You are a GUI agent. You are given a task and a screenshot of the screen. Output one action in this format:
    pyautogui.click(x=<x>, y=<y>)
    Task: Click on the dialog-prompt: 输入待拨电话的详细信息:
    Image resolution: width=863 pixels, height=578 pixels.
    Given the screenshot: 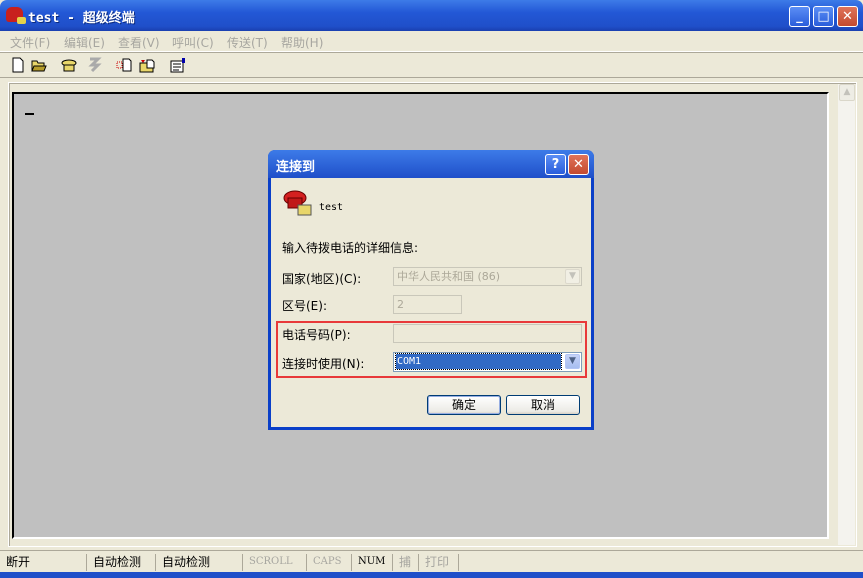 What is the action you would take?
    pyautogui.click(x=350, y=248)
    